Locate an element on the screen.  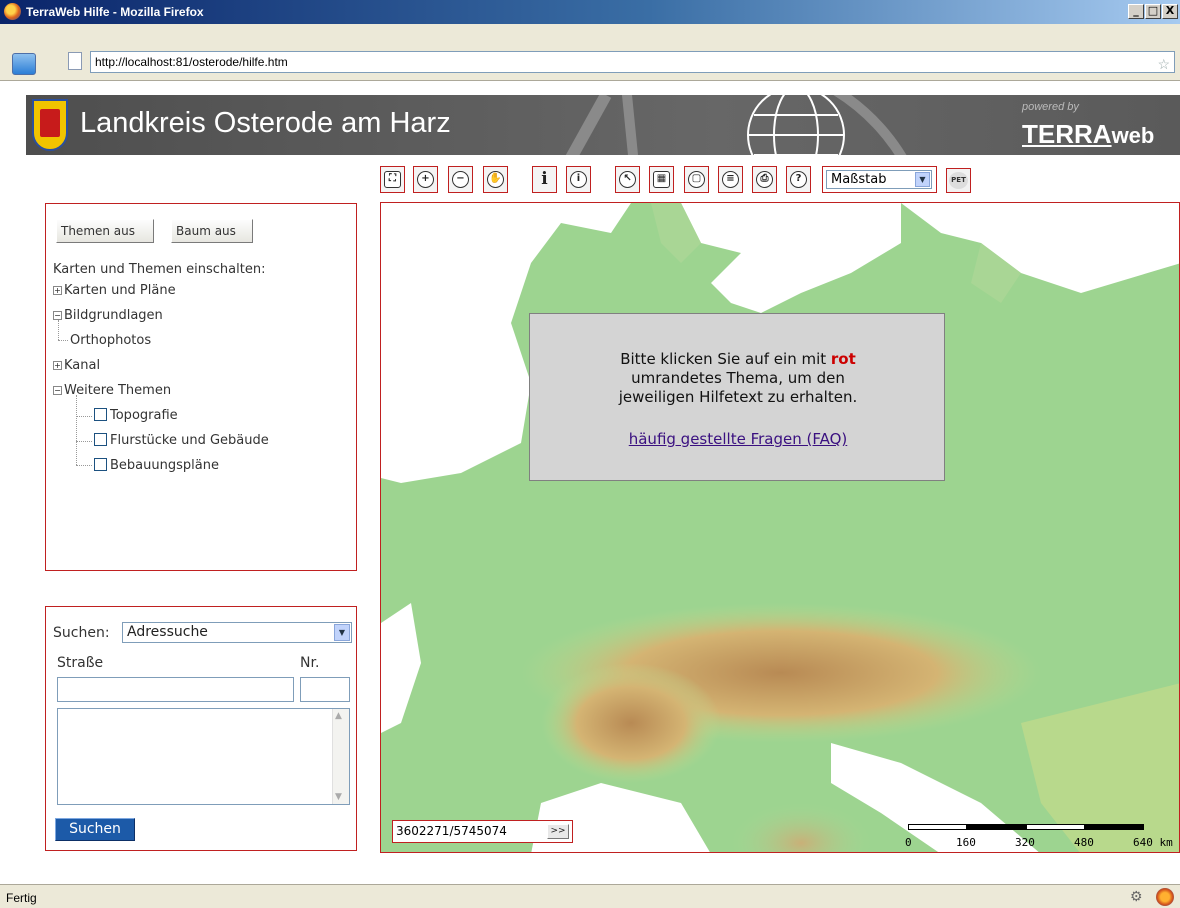
tree-item-label: Weitere Themen is located at coordinates (118, 390).